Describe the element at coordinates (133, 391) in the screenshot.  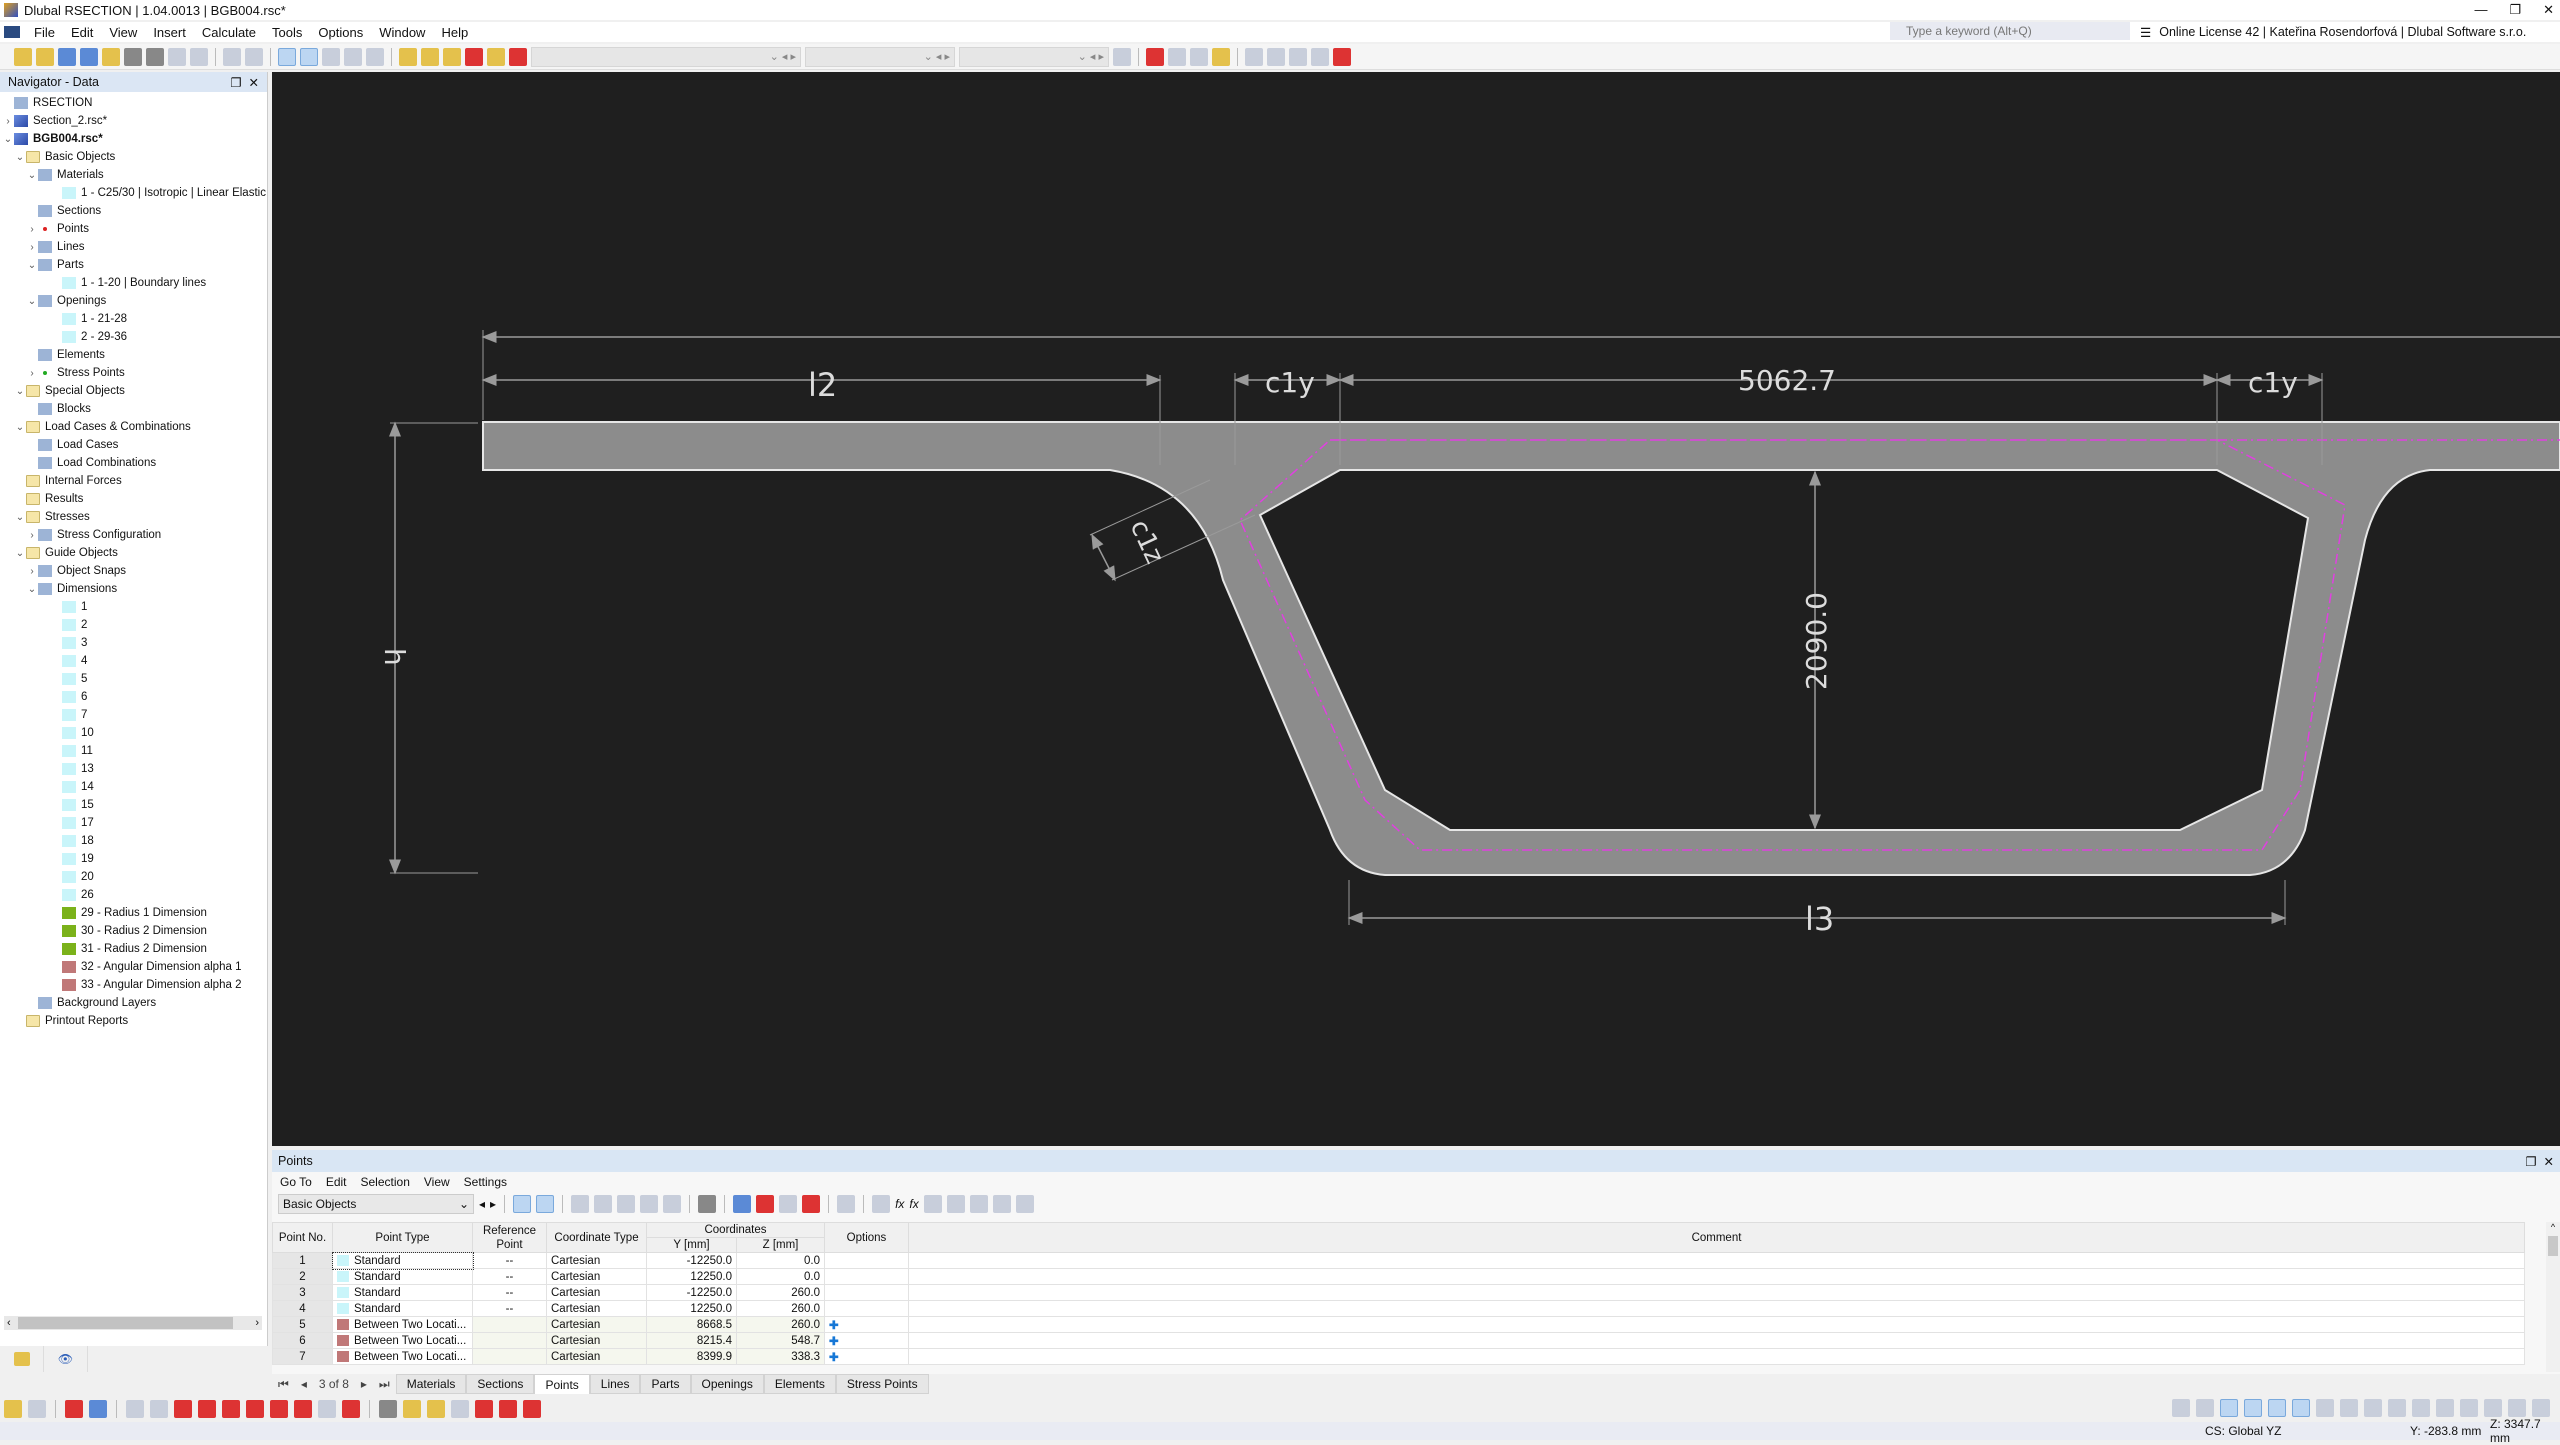
I see `tree-item: ⌄ Special Objects` at that location.